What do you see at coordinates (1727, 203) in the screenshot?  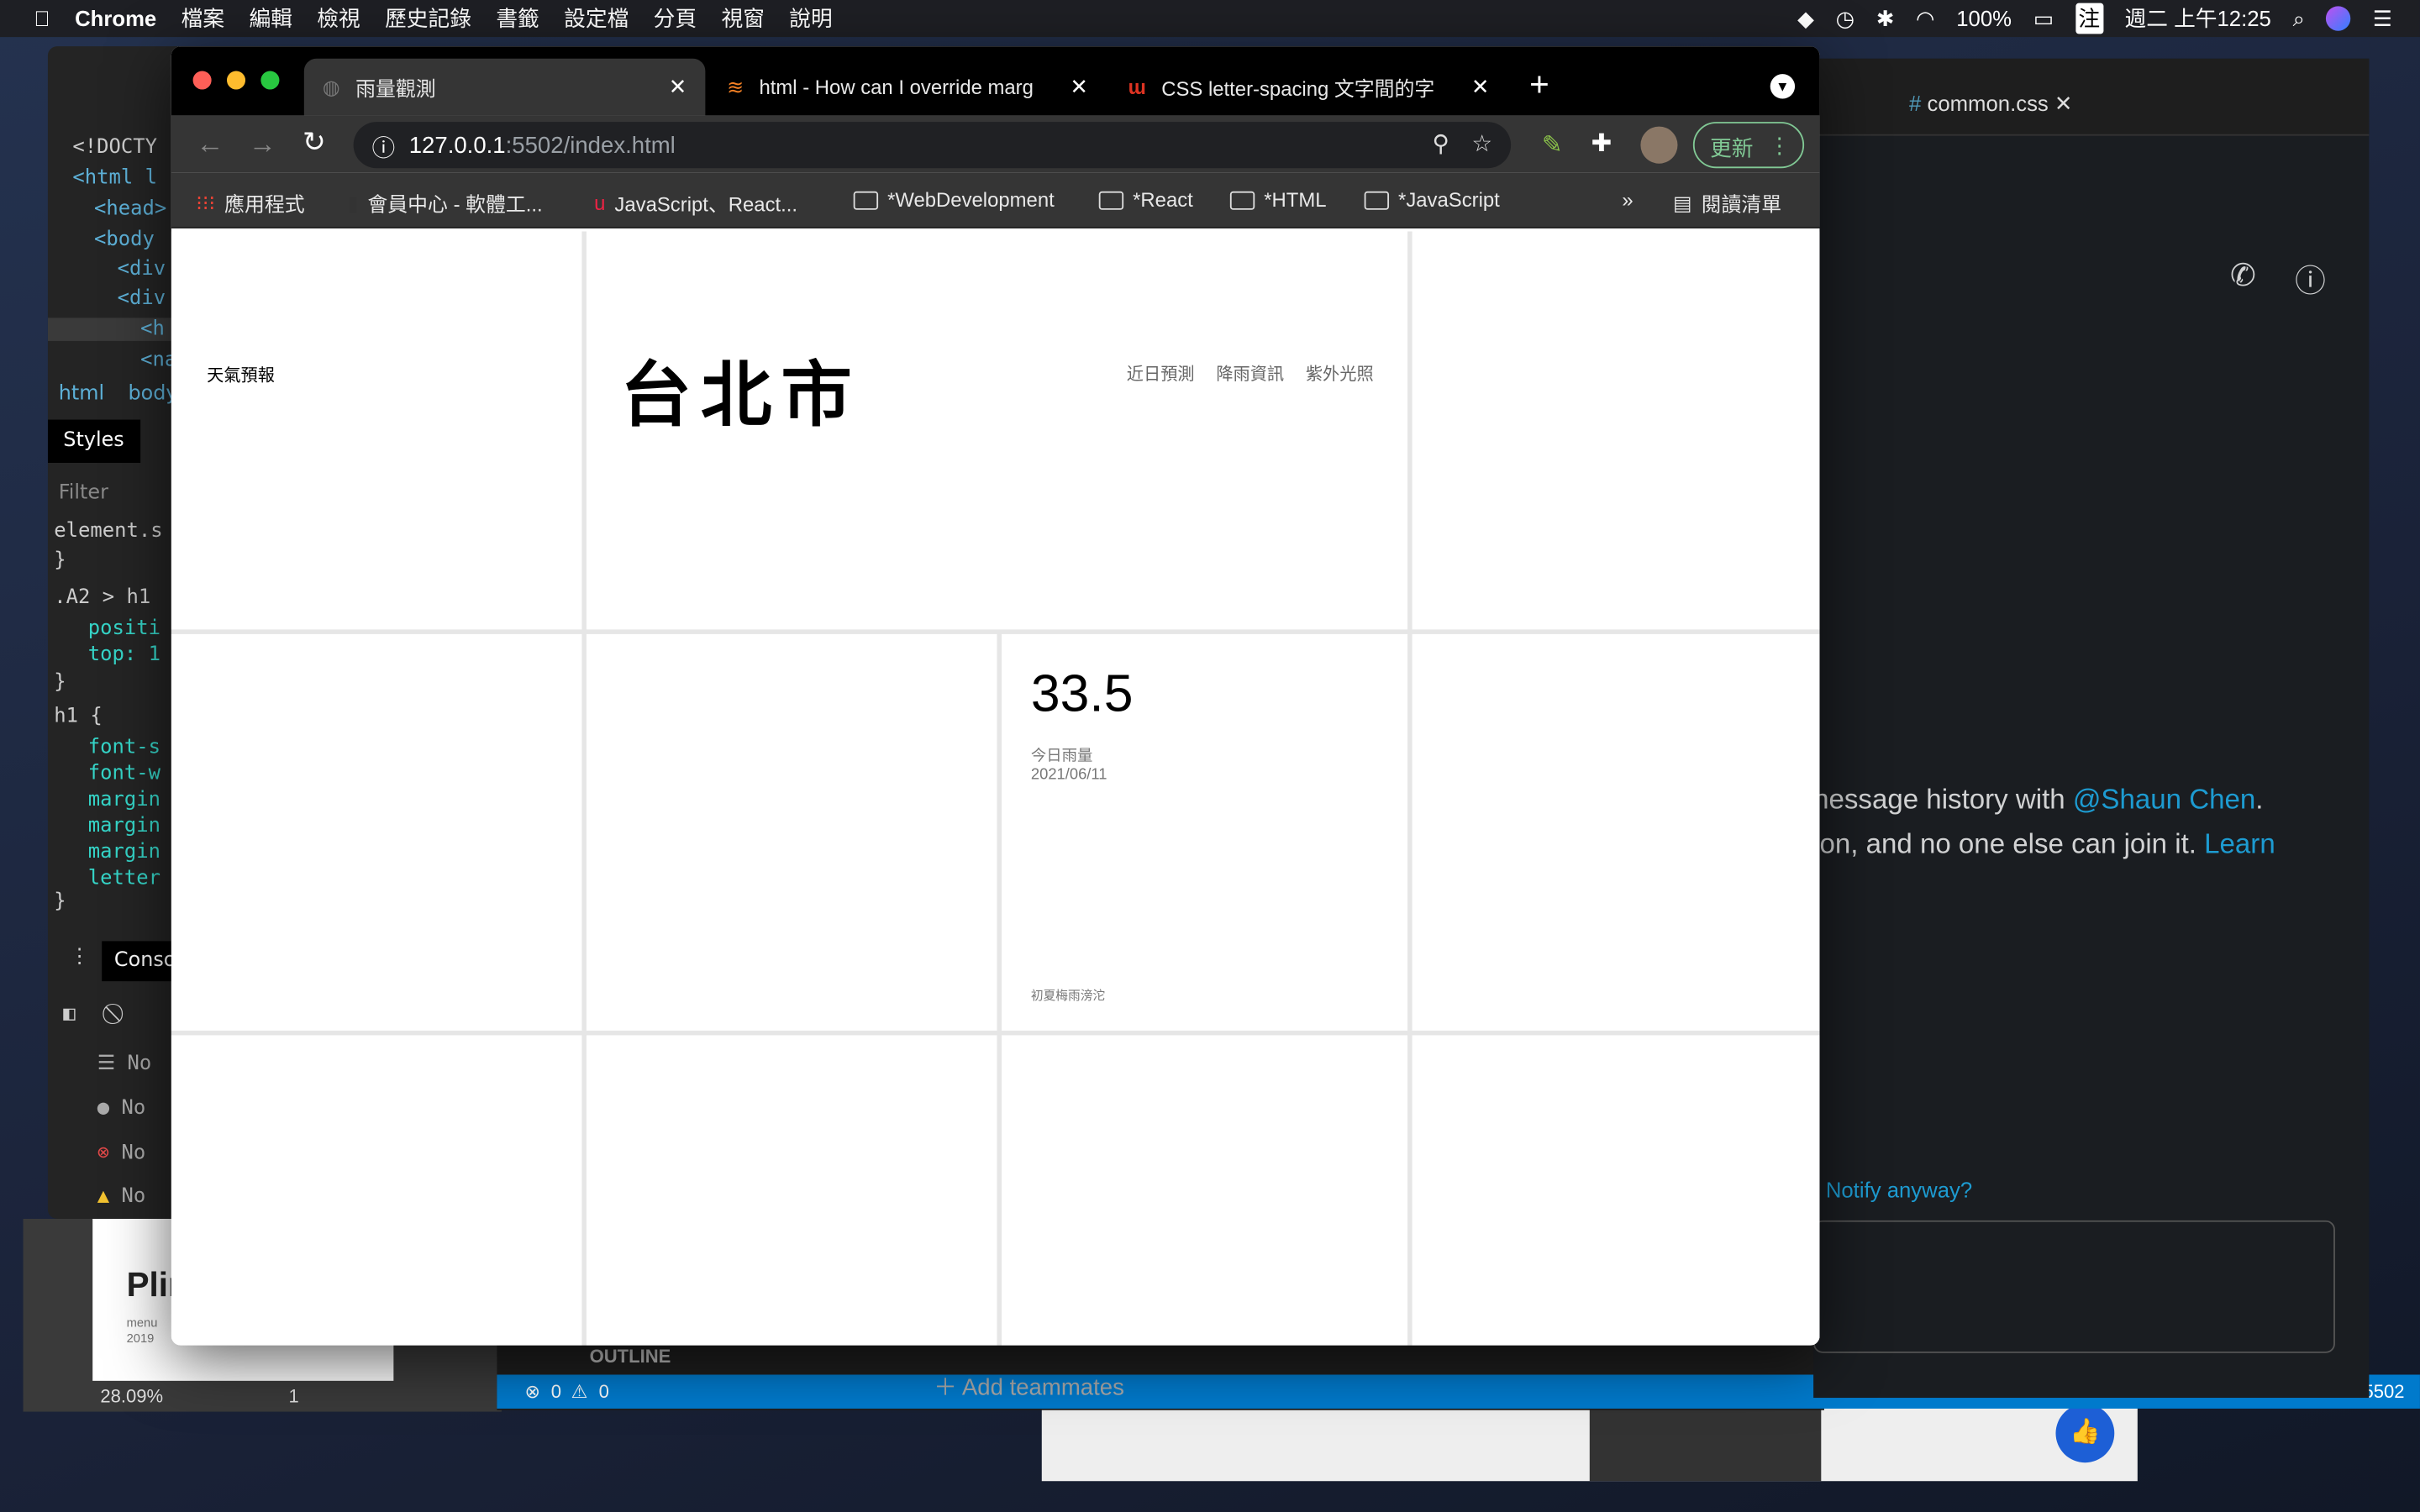 I see `reading-list: ▤ 閱讀清單` at bounding box center [1727, 203].